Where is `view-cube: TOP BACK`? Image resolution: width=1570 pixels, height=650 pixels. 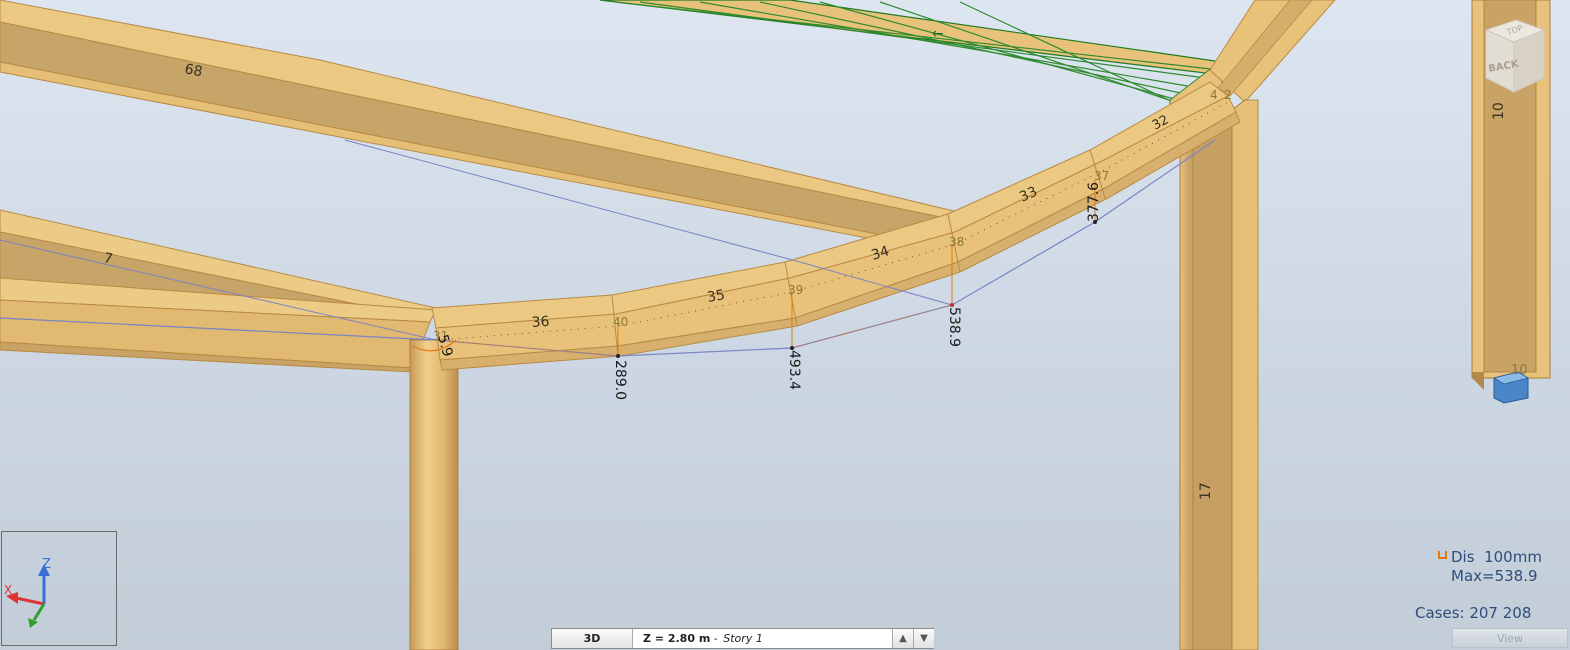 view-cube: TOP BACK is located at coordinates (1513, 56).